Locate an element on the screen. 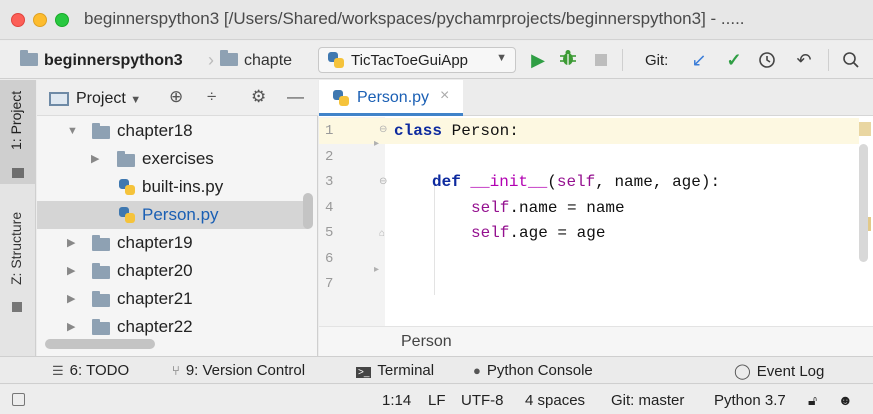 This screenshot has width=873, height=414. code-line-4: self.name = name is located at coordinates (548, 208).